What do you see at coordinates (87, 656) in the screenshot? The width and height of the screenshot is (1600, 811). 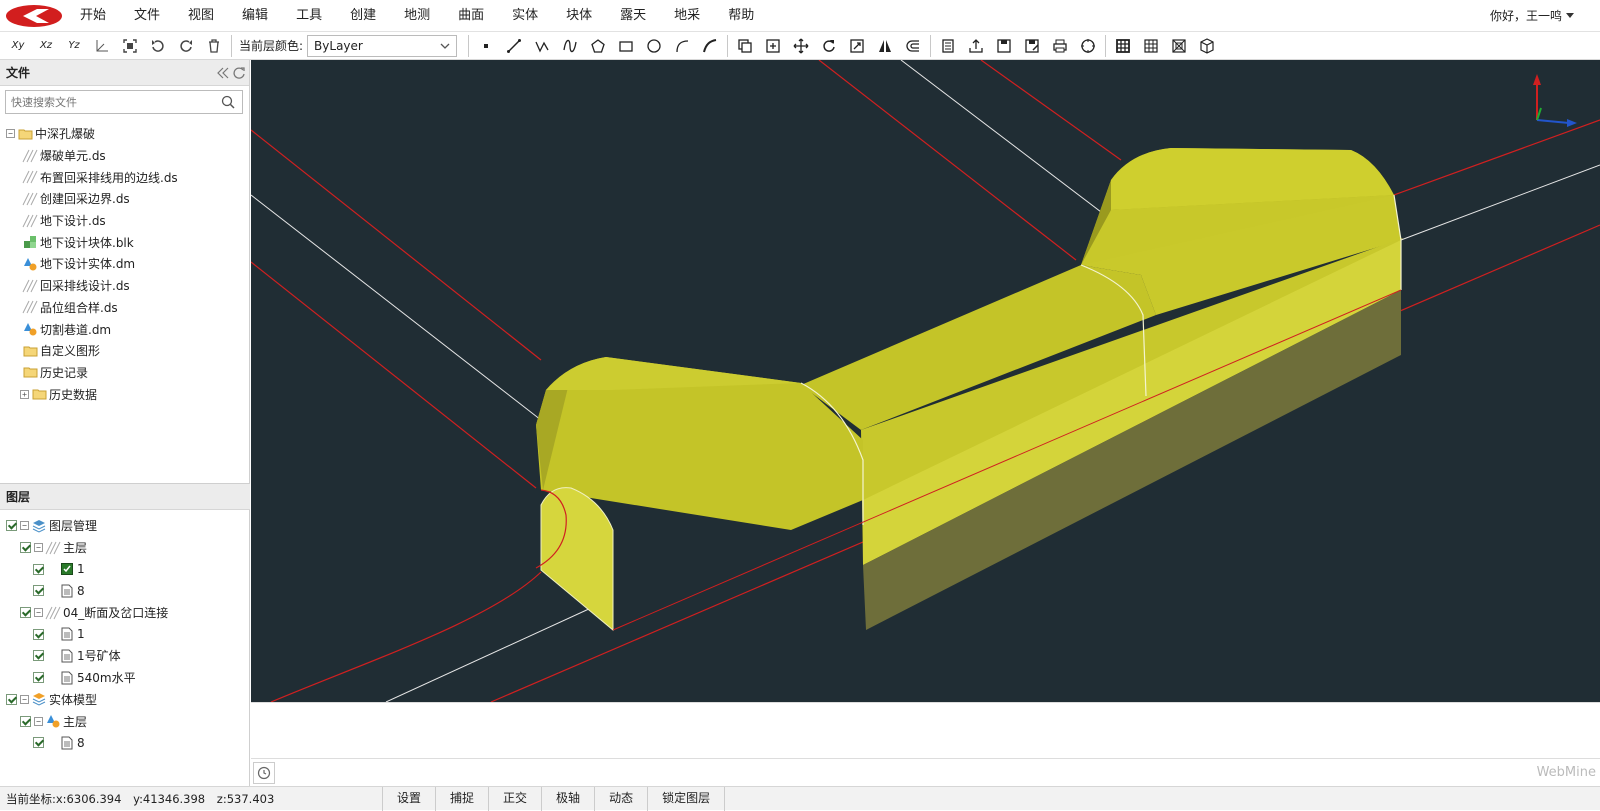 I see `layer-row: 1号矿体` at bounding box center [87, 656].